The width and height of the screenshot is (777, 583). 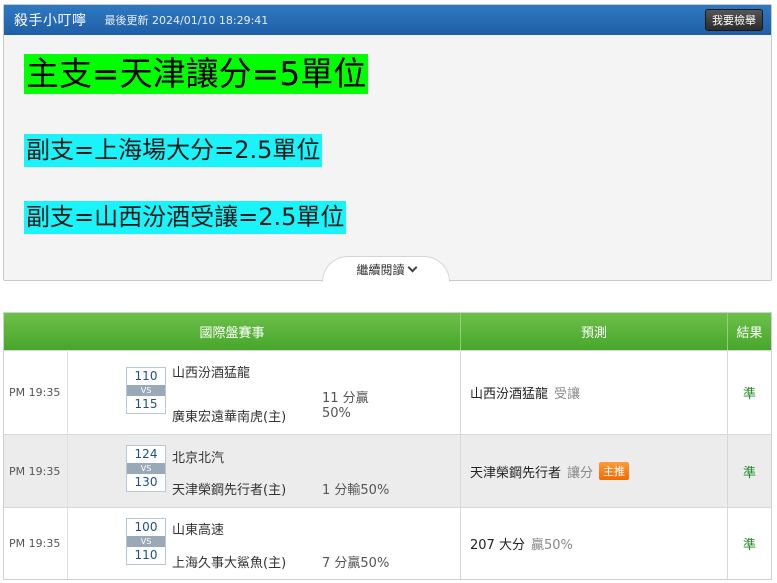 I want to click on score-box: 100 VS 110, so click(x=146, y=541).